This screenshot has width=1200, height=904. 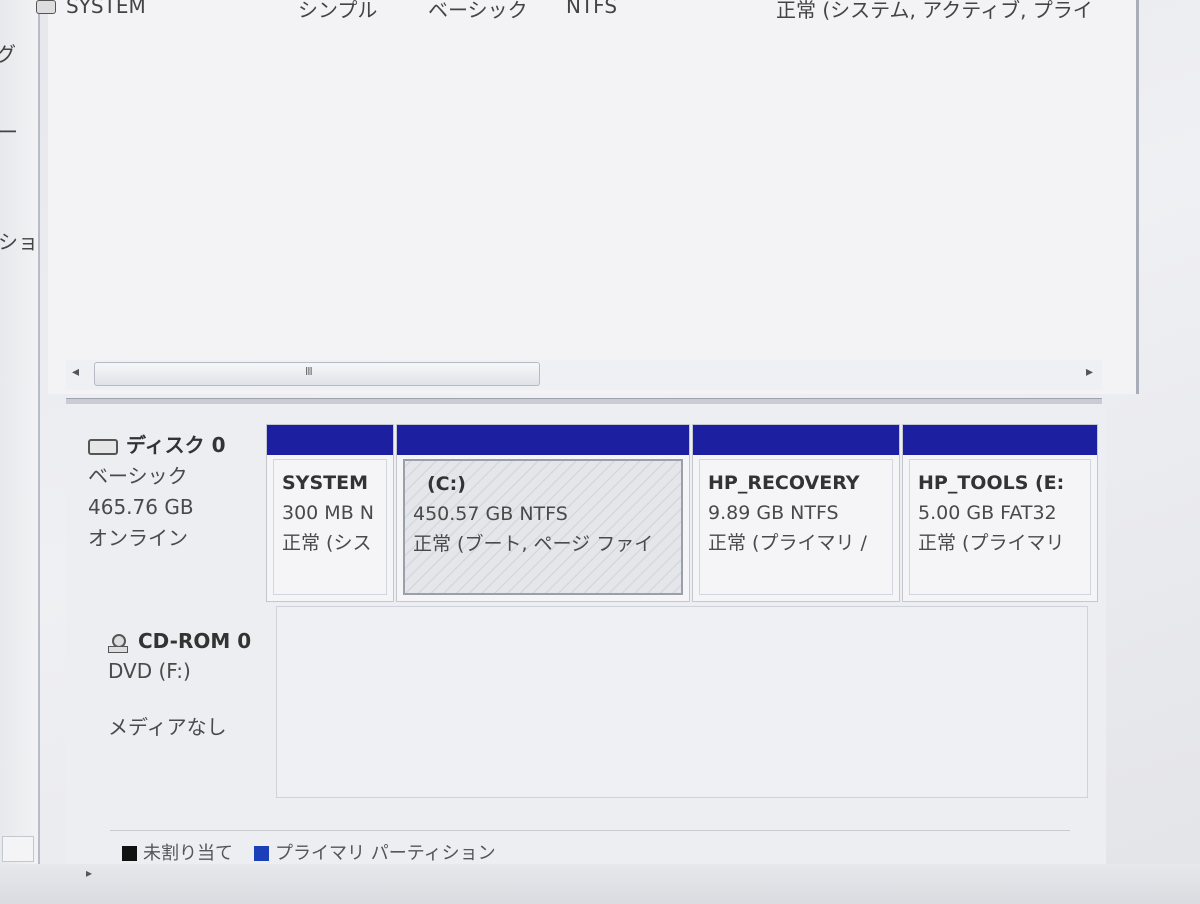 I want to click on left-nav-pane: グ ー ショ, so click(x=20, y=452).